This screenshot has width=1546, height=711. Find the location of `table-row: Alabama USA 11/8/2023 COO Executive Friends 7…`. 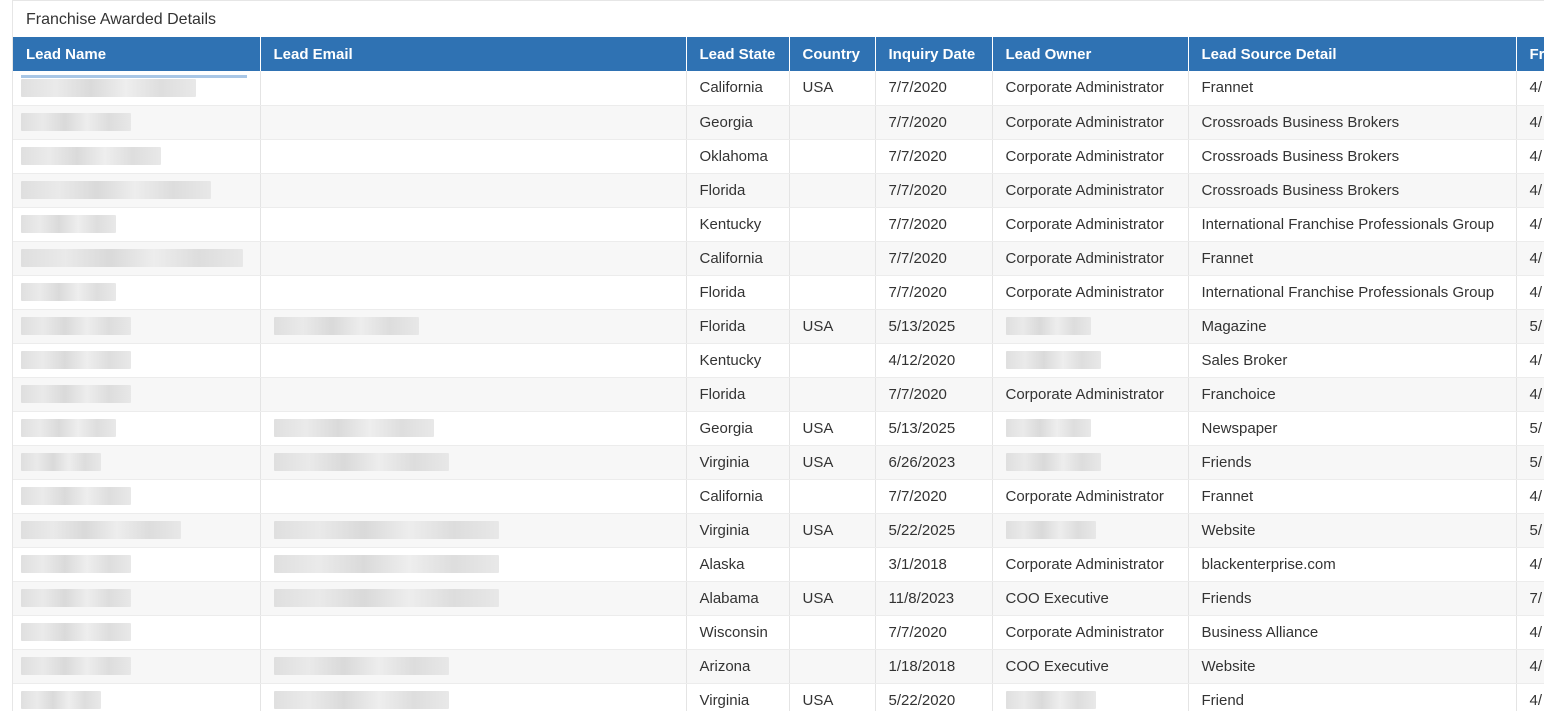

table-row: Alabama USA 11/8/2023 COO Executive Friends 7… is located at coordinates (778, 598).